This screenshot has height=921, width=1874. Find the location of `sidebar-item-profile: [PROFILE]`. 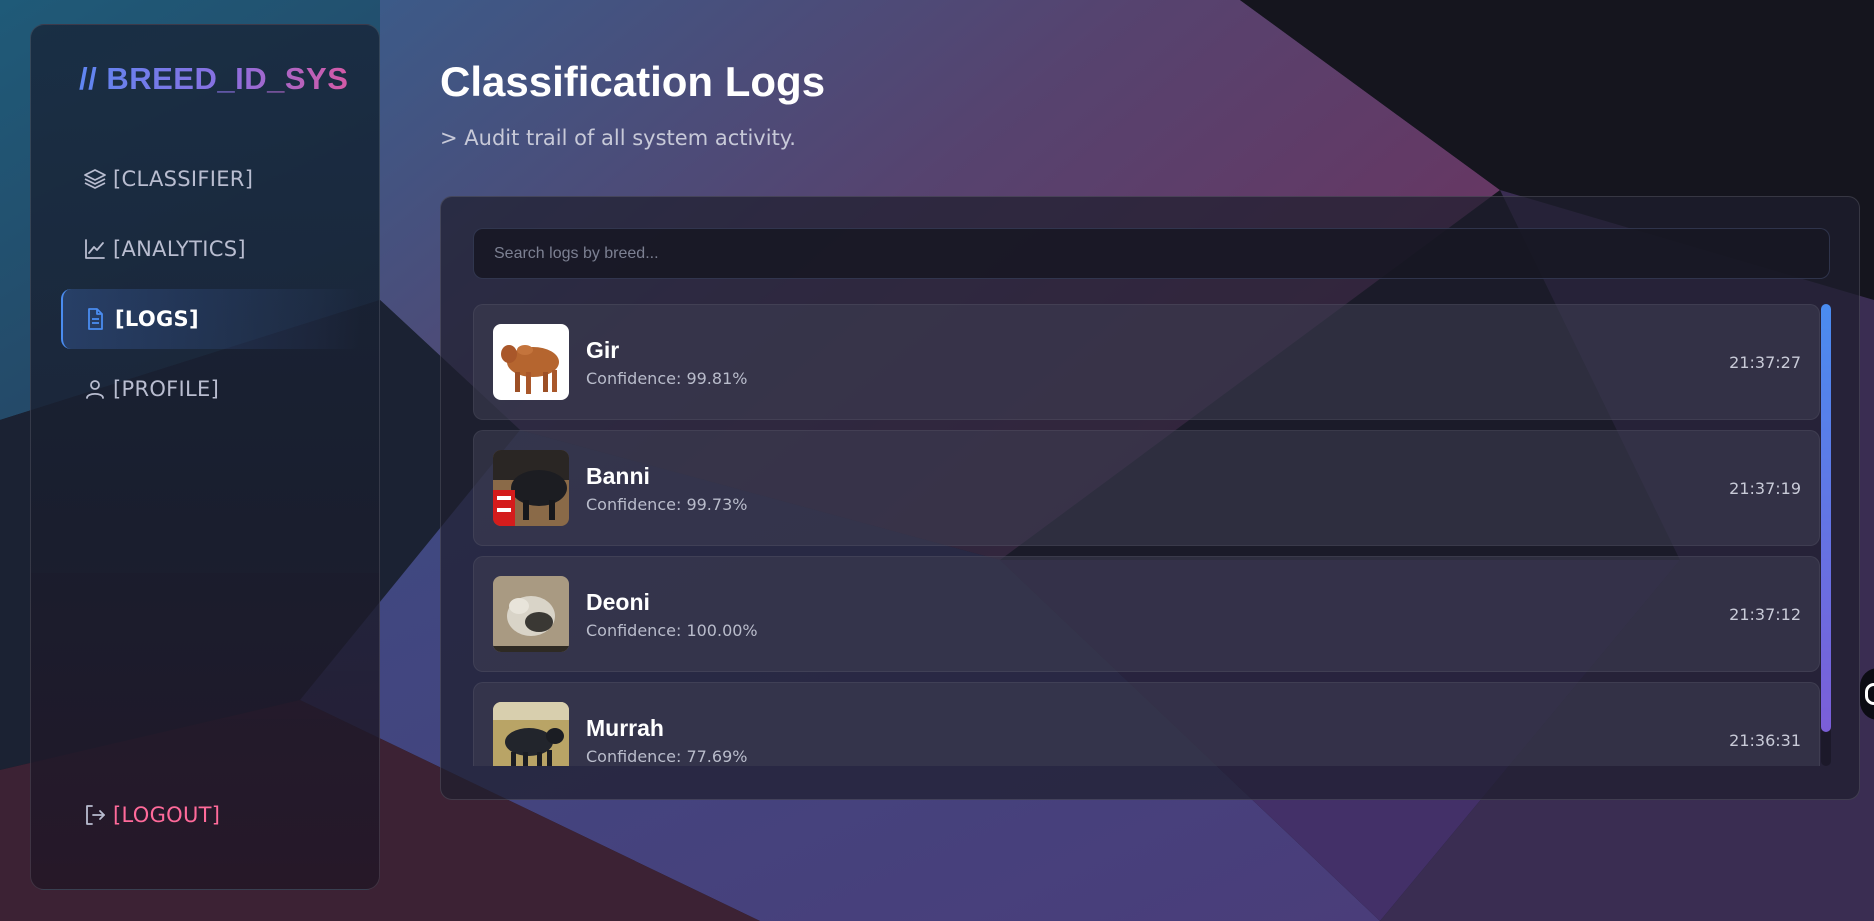

sidebar-item-profile: [PROFILE] is located at coordinates (211, 389).